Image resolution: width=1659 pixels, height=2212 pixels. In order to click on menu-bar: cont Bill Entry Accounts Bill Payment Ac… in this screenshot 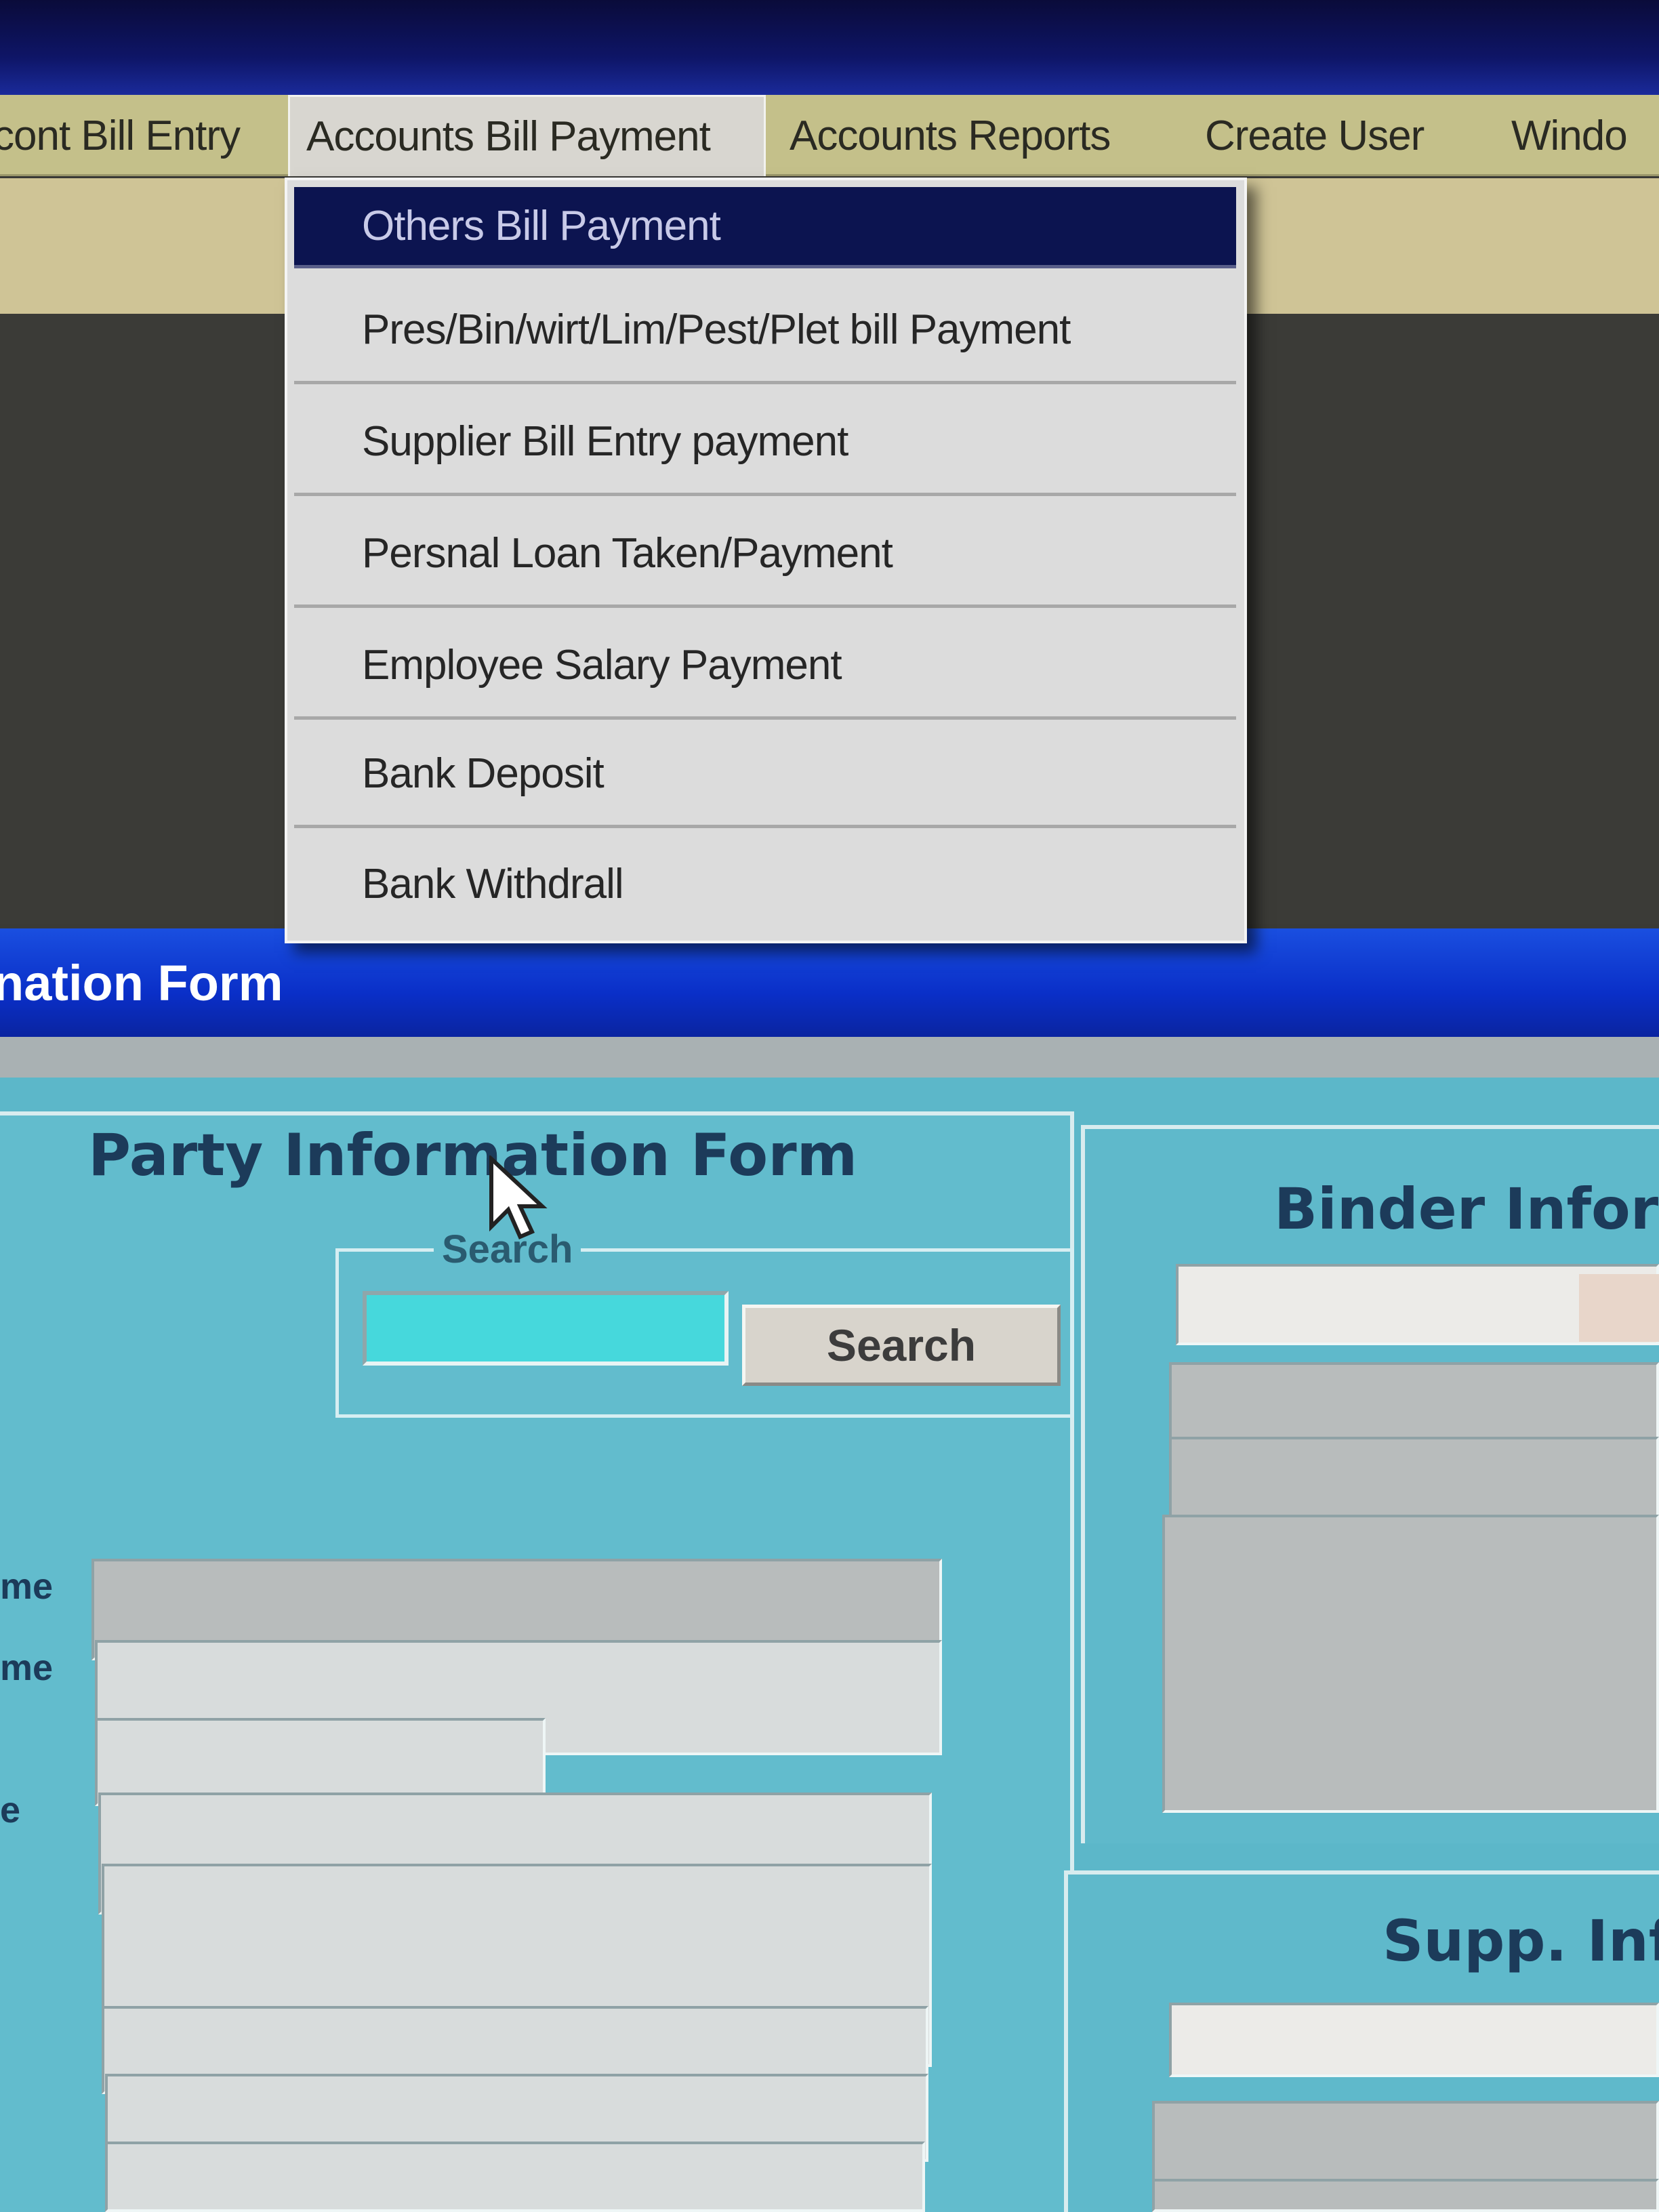, I will do `click(829, 135)`.